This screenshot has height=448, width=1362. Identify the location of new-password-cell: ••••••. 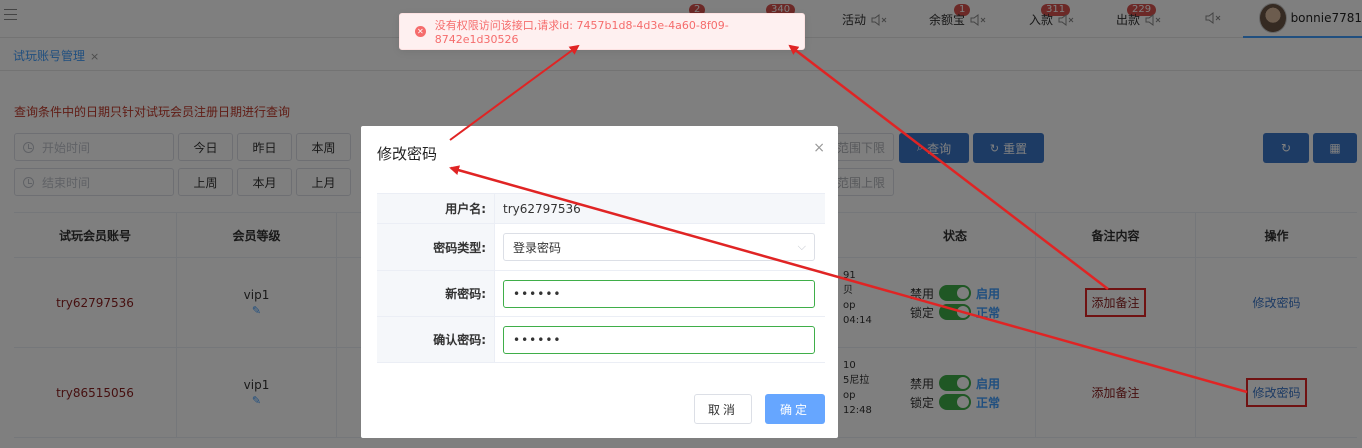
(660, 293).